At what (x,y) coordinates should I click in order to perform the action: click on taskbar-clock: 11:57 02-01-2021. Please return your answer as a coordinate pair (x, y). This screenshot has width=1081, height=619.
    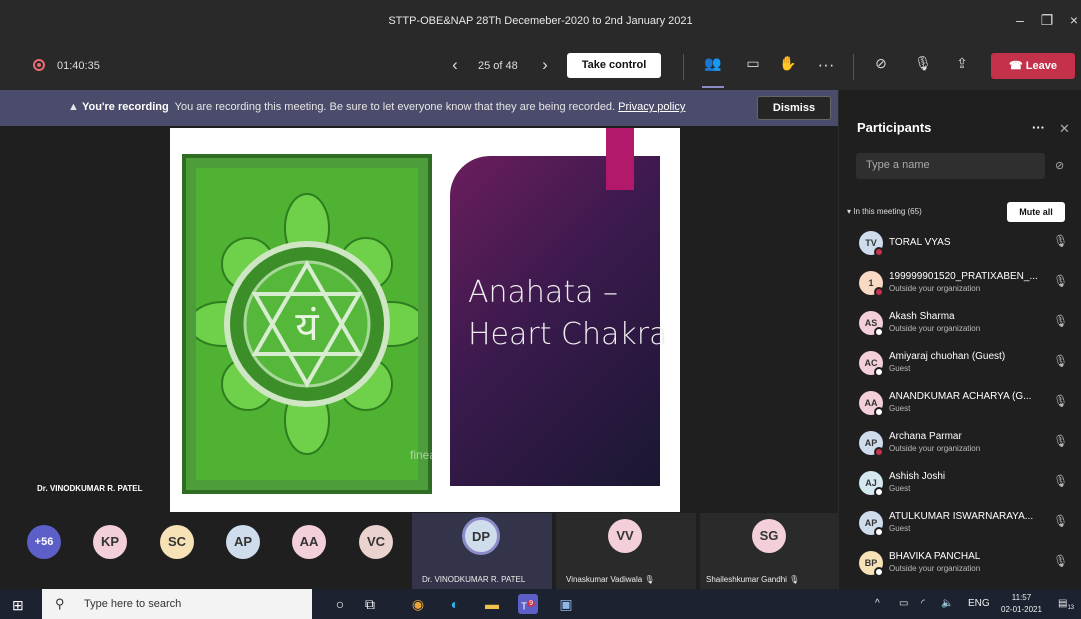
    Looking at the image, I should click on (1021, 604).